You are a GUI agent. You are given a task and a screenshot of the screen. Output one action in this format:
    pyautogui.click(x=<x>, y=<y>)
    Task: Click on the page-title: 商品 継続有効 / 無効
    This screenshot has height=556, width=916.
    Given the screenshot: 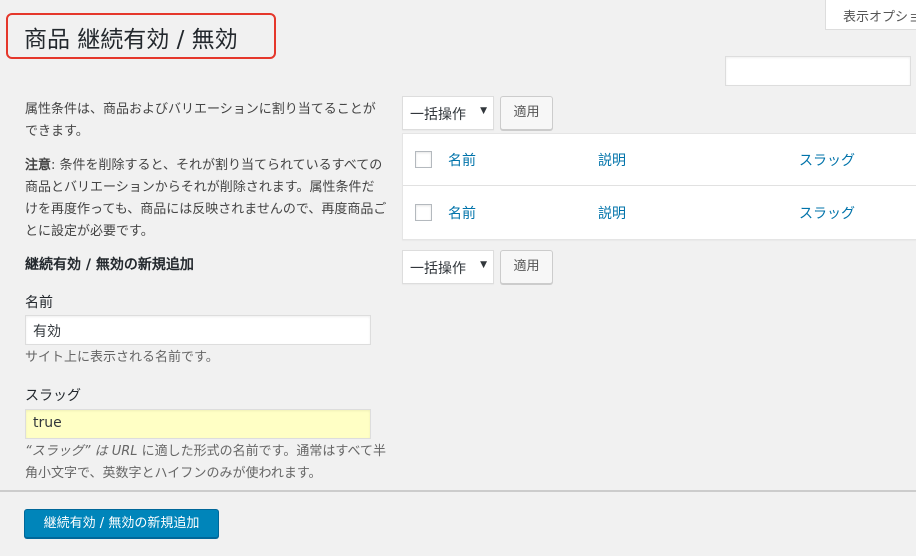 What is the action you would take?
    pyautogui.click(x=131, y=40)
    